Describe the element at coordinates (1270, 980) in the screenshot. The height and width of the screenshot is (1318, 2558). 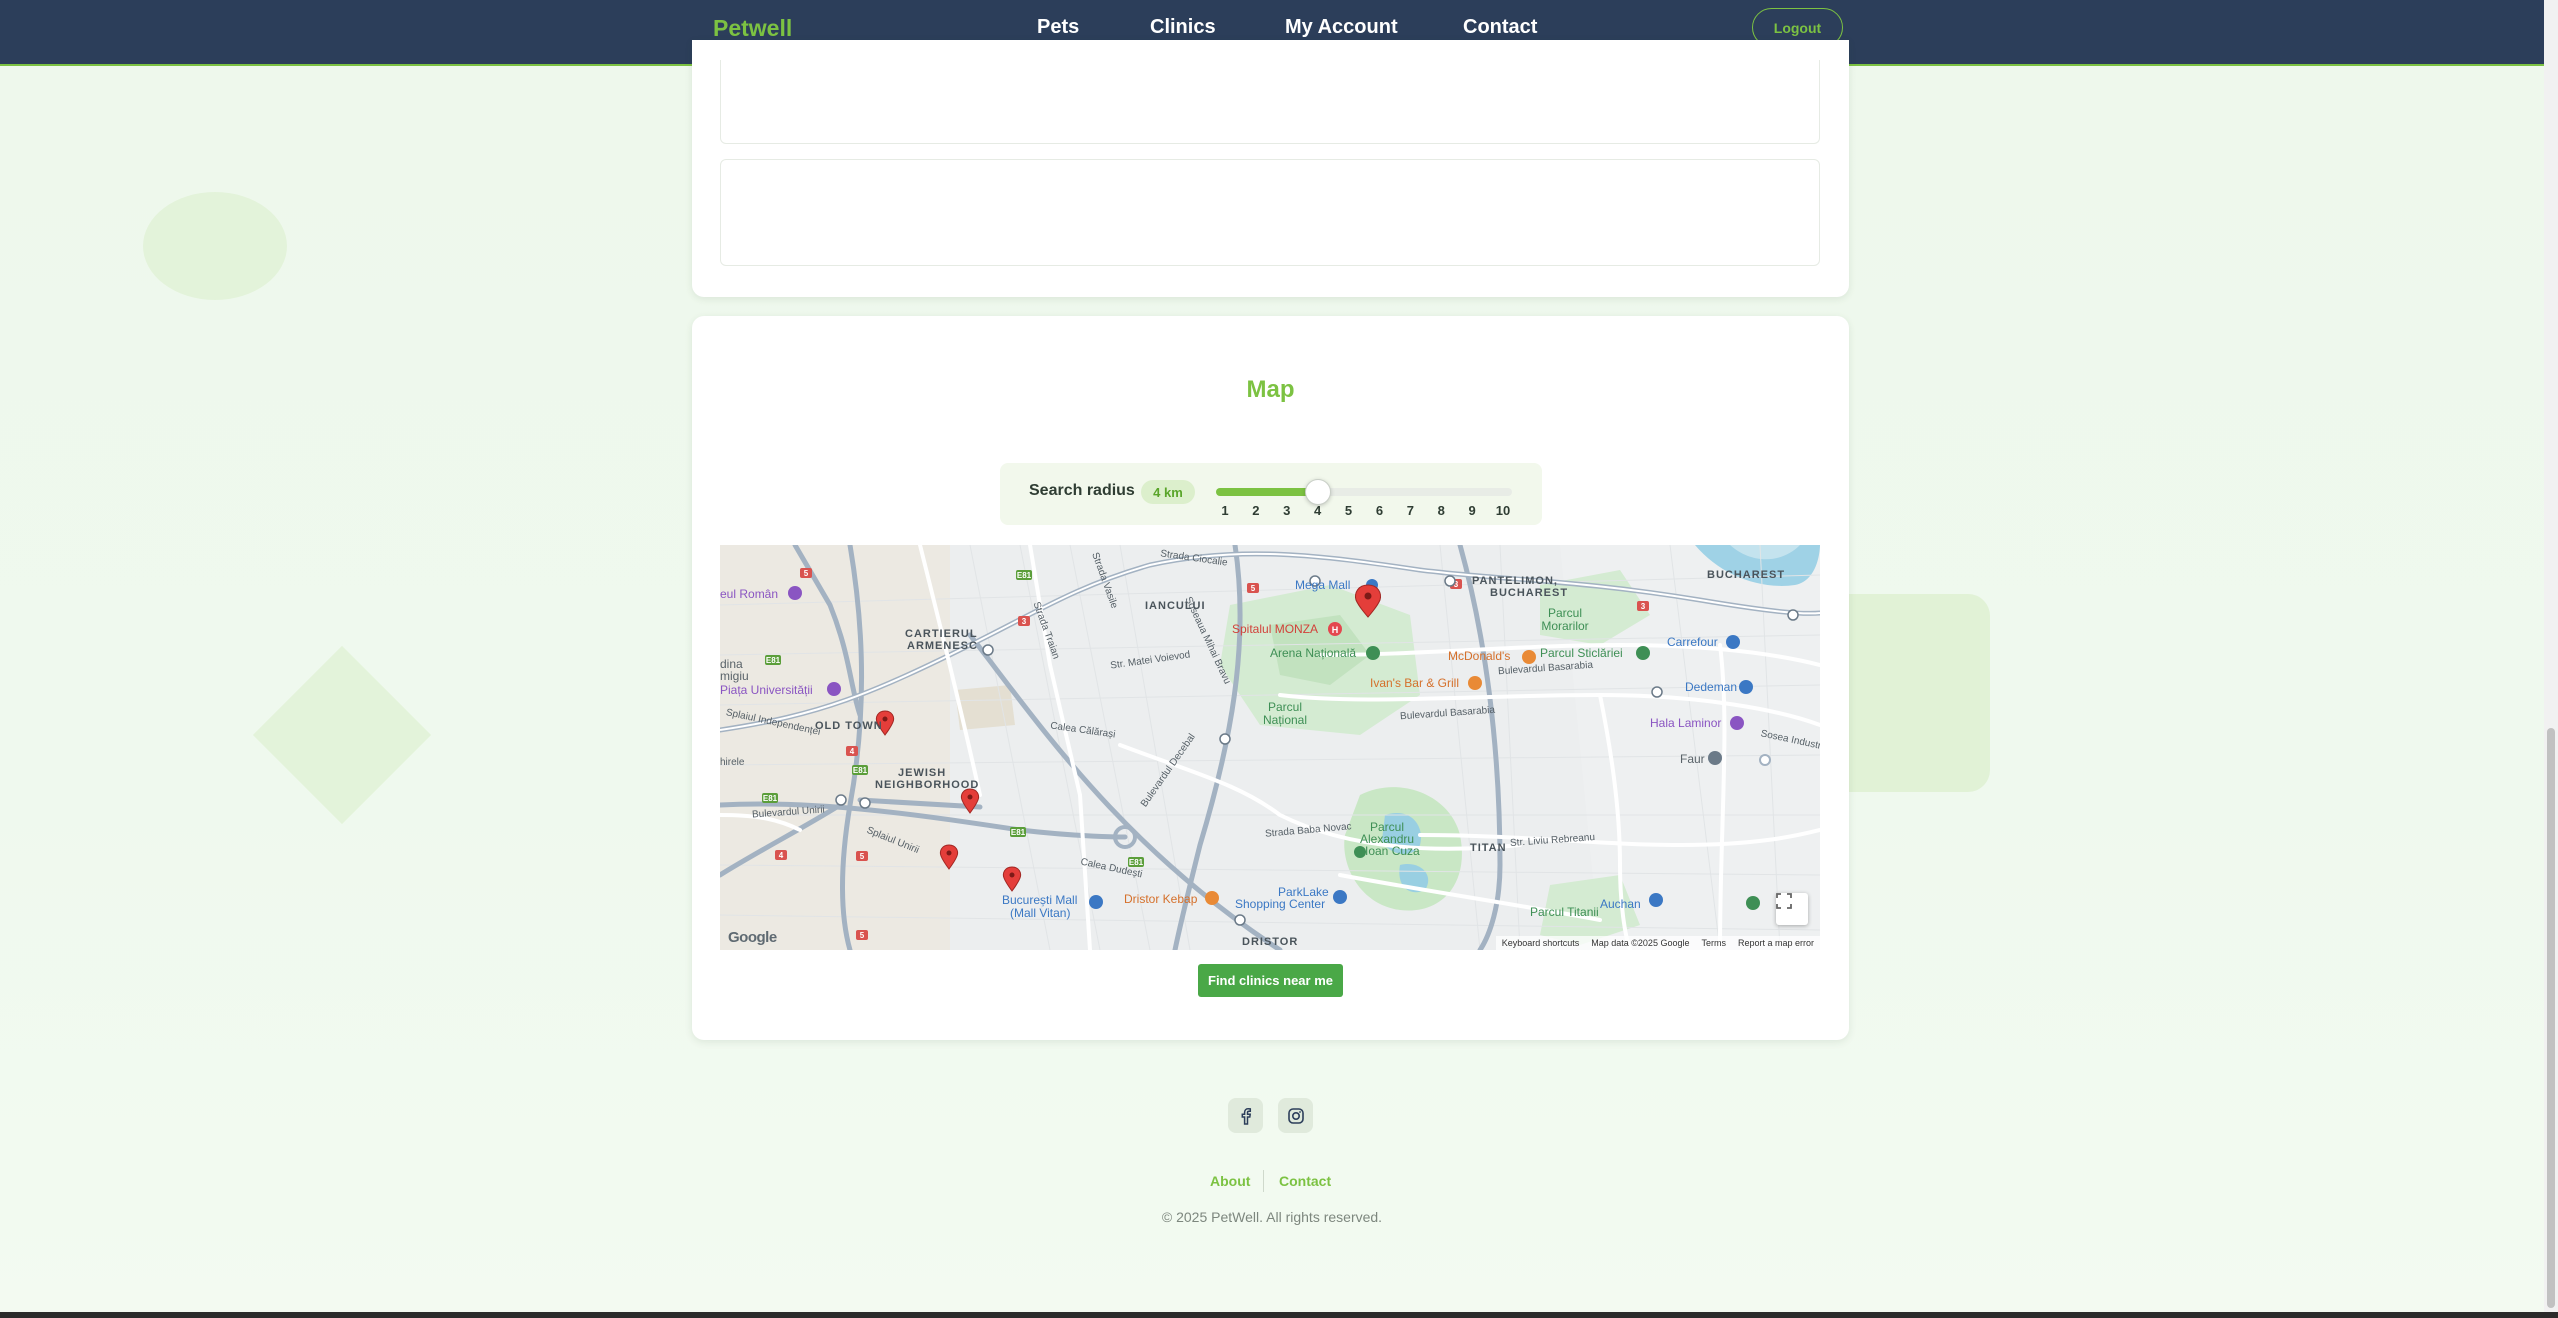
I see `find-clinics-button: Find clinics near me` at that location.